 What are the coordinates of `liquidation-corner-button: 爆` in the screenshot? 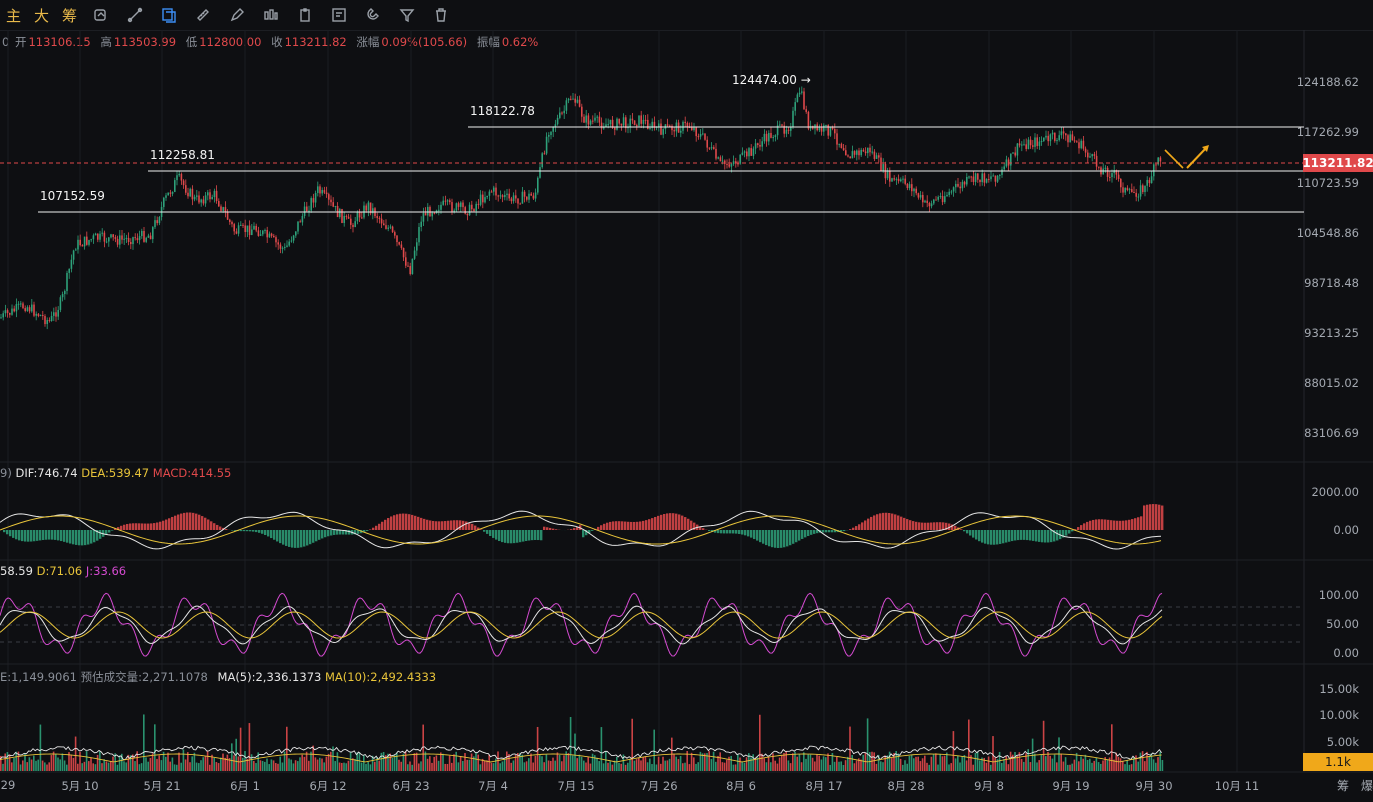 It's located at (1367, 785).